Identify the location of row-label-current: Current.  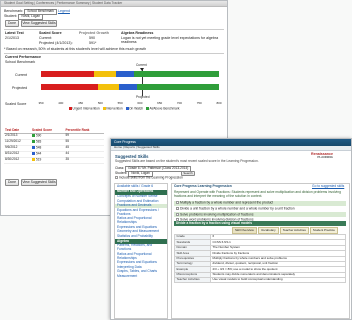
(21, 75).